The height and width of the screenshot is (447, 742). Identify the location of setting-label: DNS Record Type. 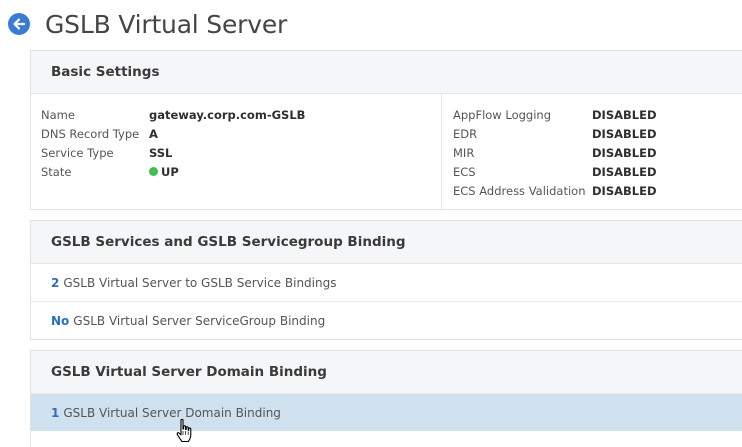
(90, 134).